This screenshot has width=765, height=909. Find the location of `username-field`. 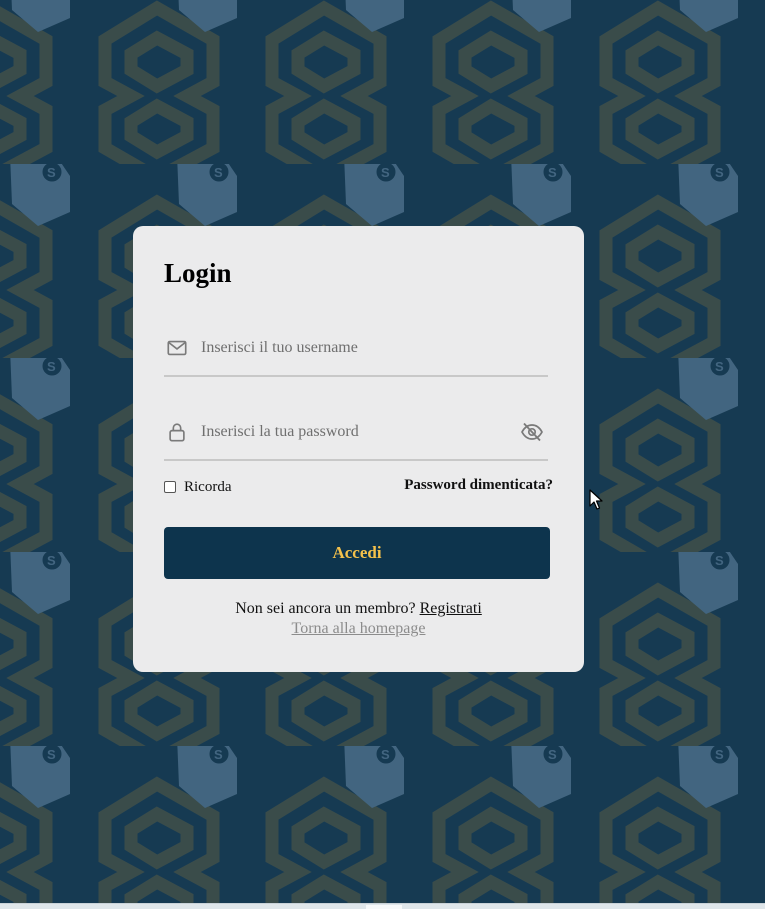

username-field is located at coordinates (356, 352).